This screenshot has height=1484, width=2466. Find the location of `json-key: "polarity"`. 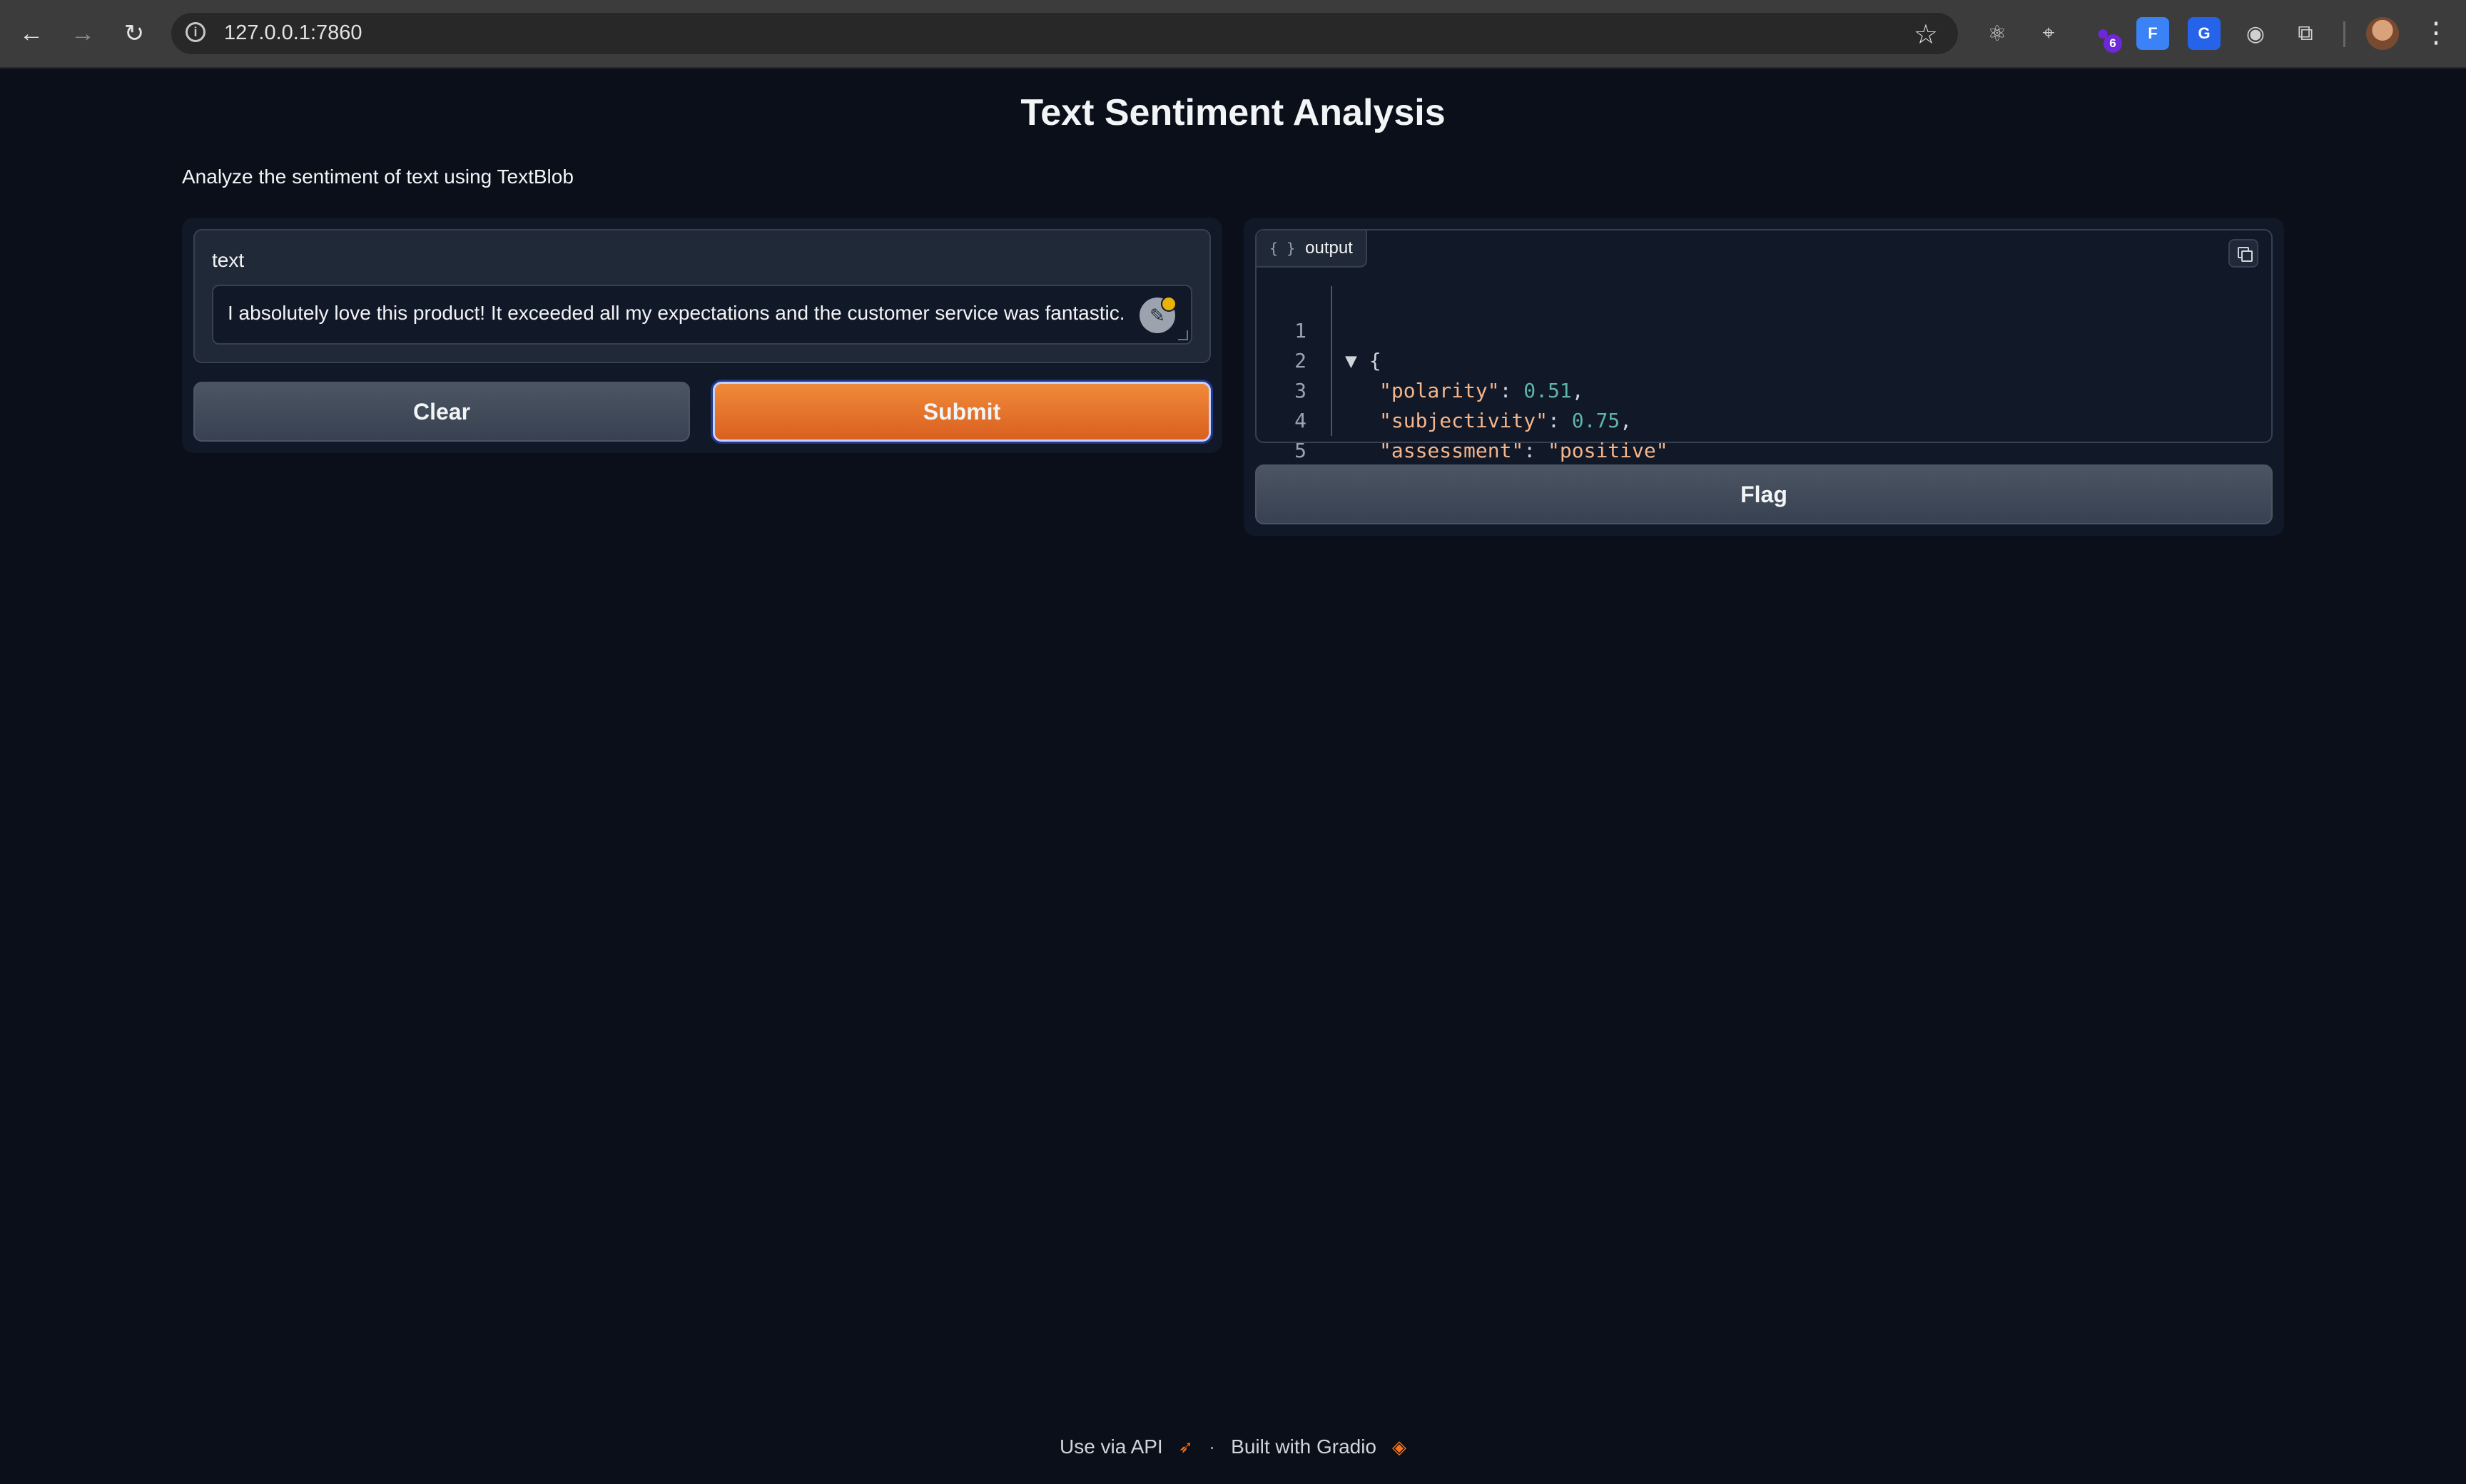

json-key: "polarity" is located at coordinates (1439, 391).